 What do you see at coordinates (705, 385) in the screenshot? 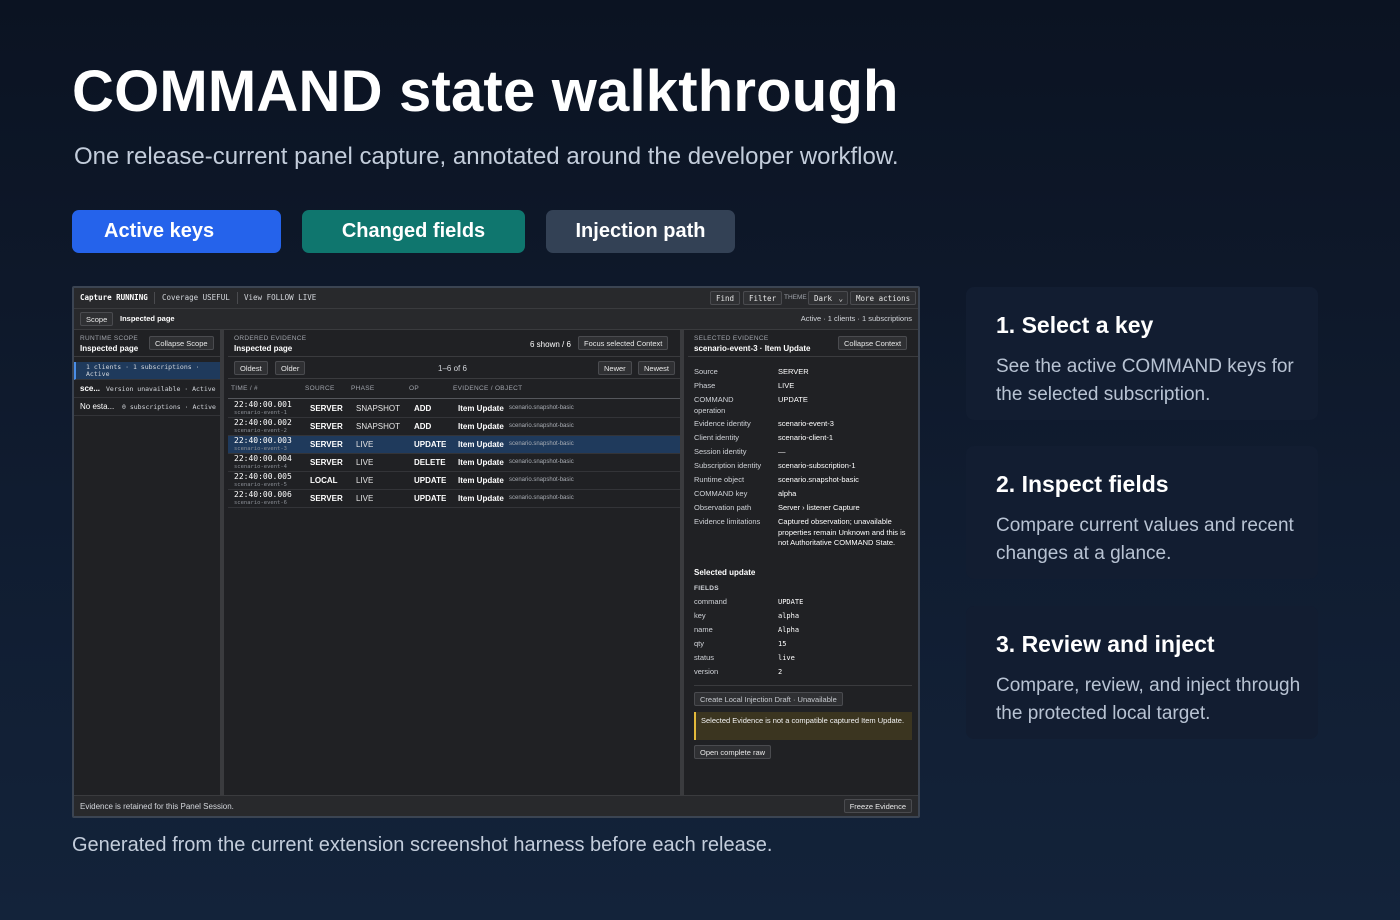
I see `detail-key: Phase` at bounding box center [705, 385].